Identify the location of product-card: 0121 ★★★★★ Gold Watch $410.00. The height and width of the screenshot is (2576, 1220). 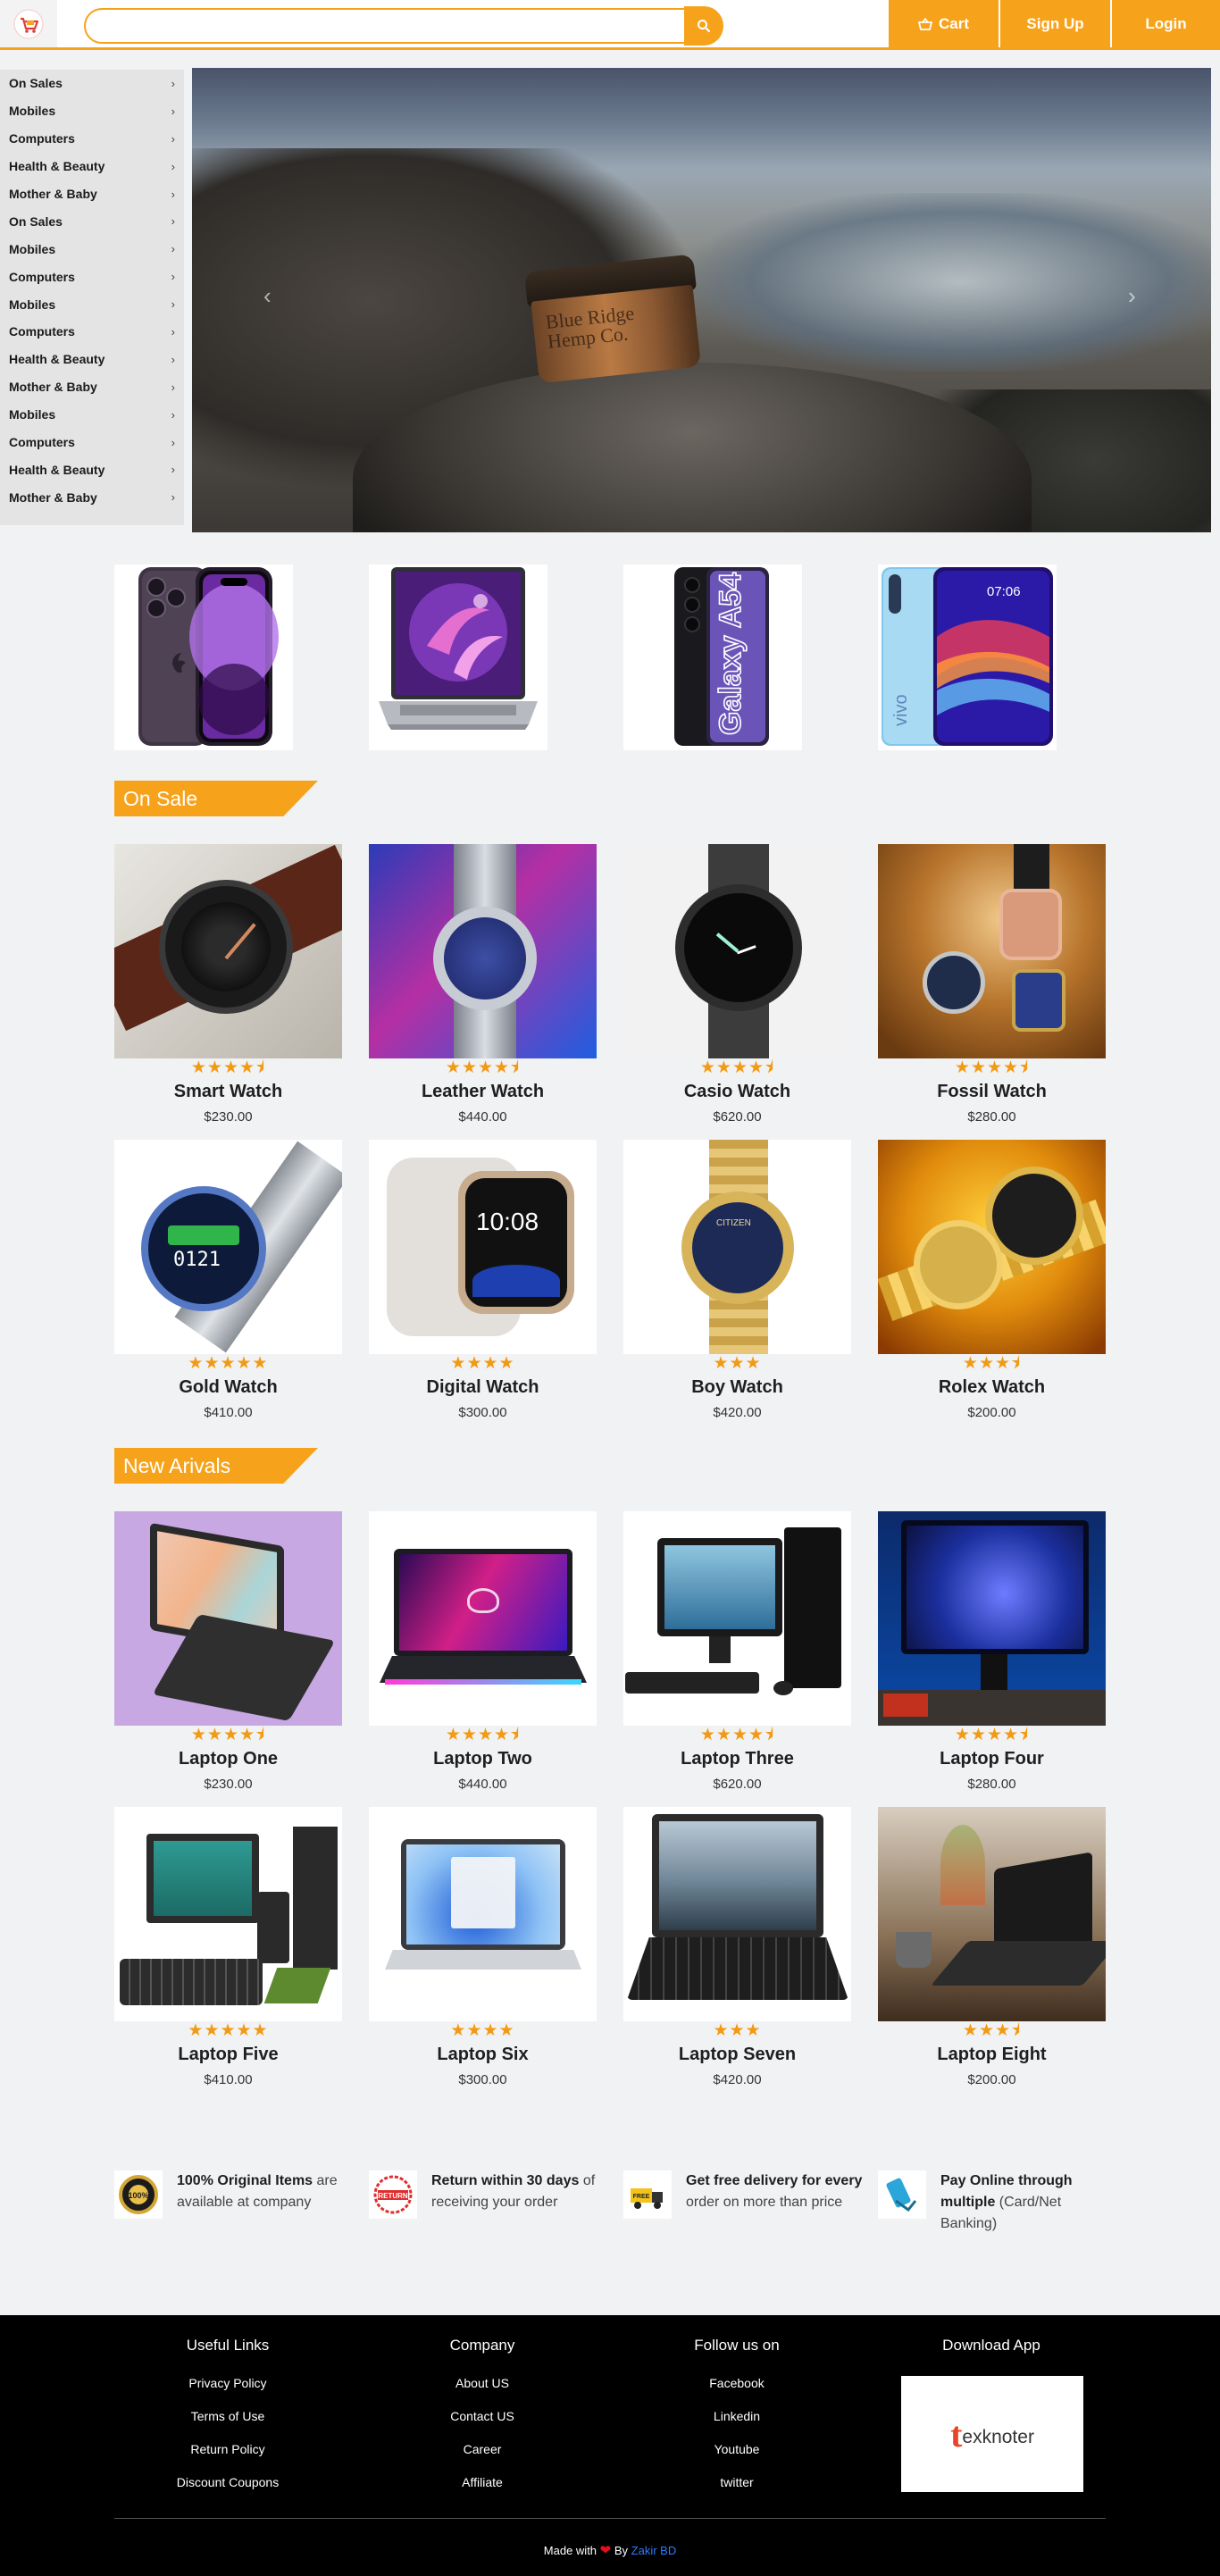
(228, 1280).